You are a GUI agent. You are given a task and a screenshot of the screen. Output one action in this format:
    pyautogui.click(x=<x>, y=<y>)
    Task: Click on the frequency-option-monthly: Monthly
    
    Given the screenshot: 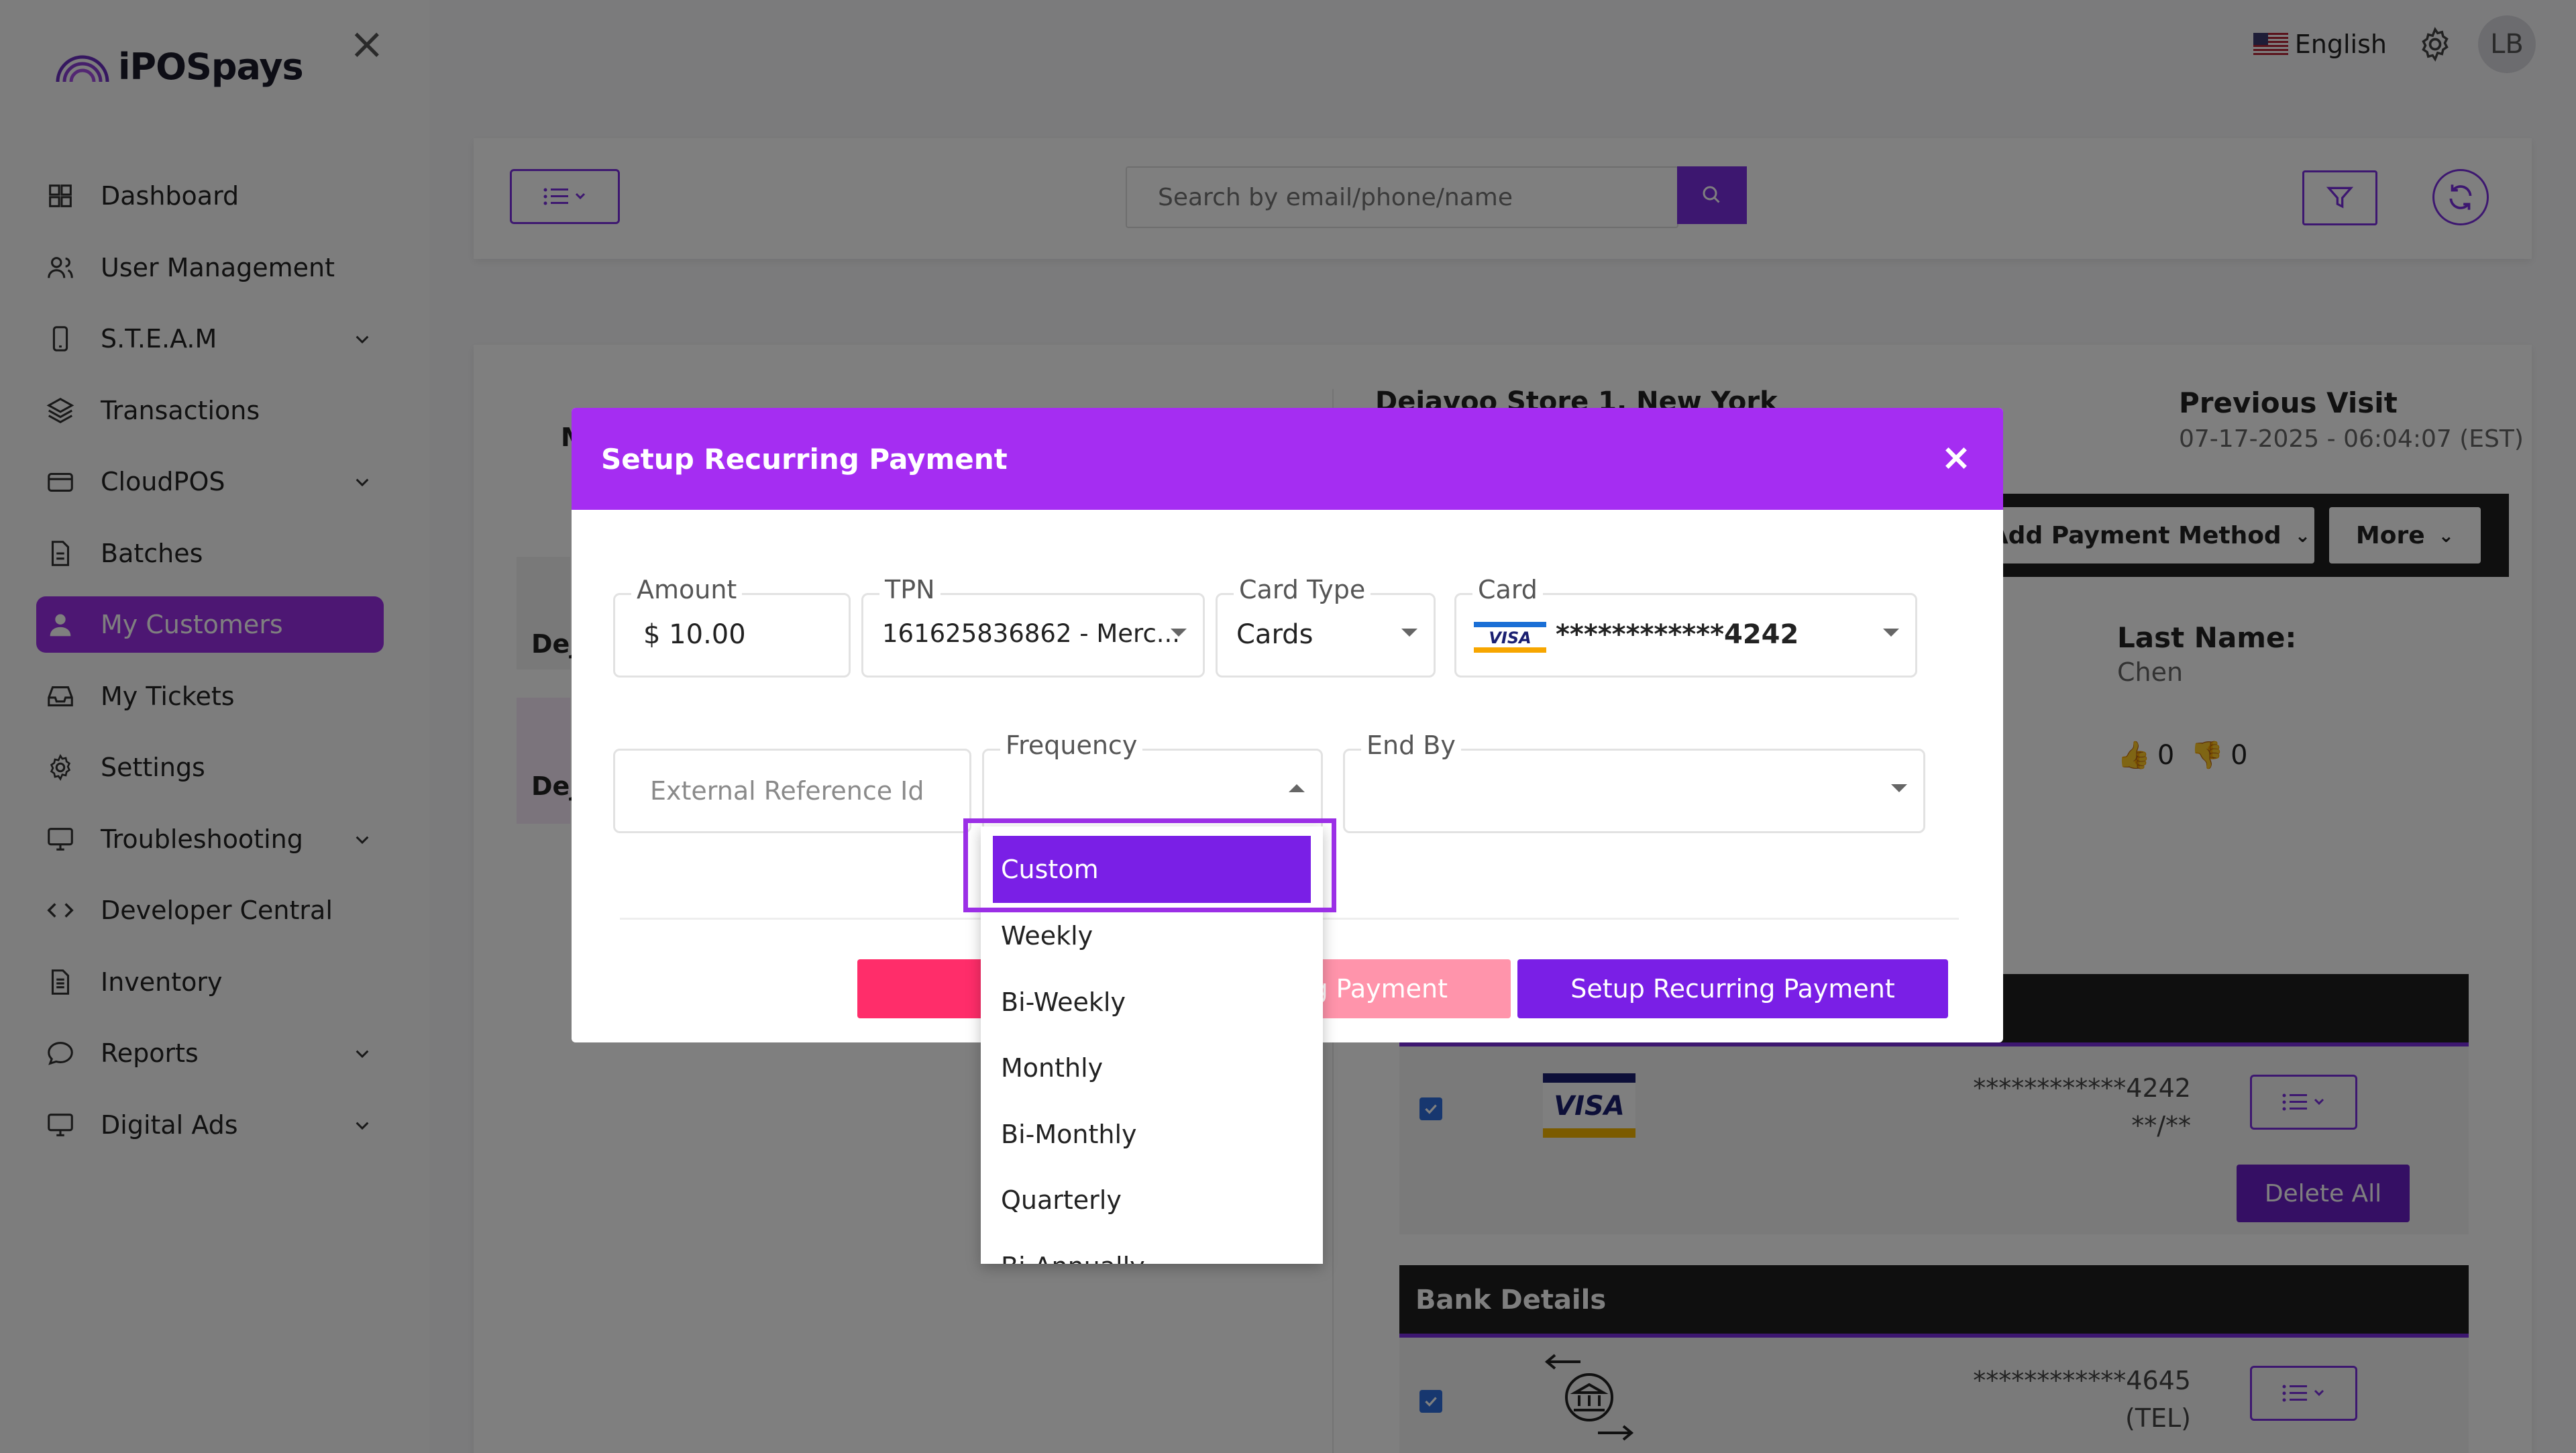 What is the action you would take?
    pyautogui.click(x=1152, y=1068)
    